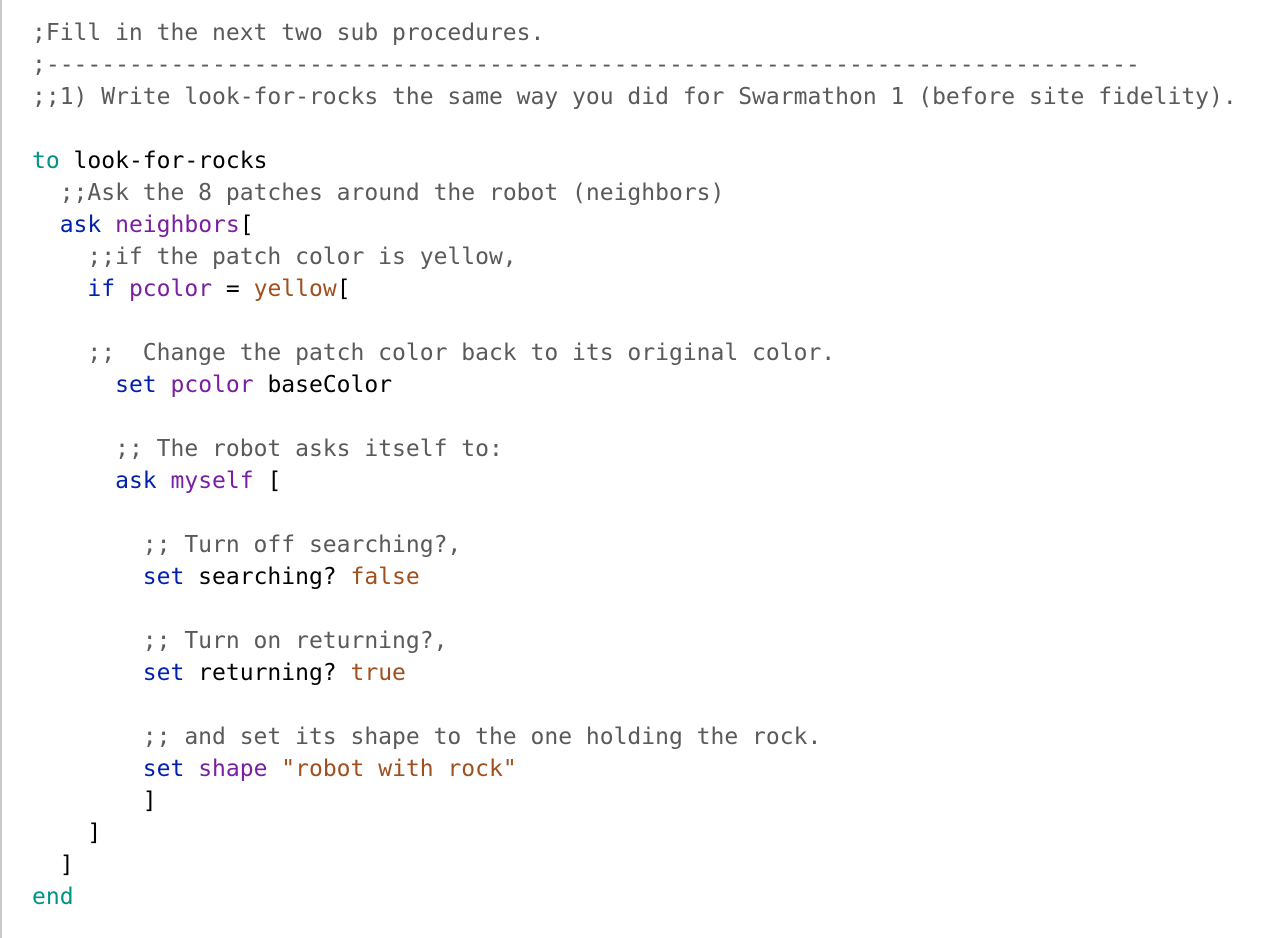 The image size is (1264, 938). Describe the element at coordinates (634, 673) in the screenshot. I see `code-line: set returning? true` at that location.